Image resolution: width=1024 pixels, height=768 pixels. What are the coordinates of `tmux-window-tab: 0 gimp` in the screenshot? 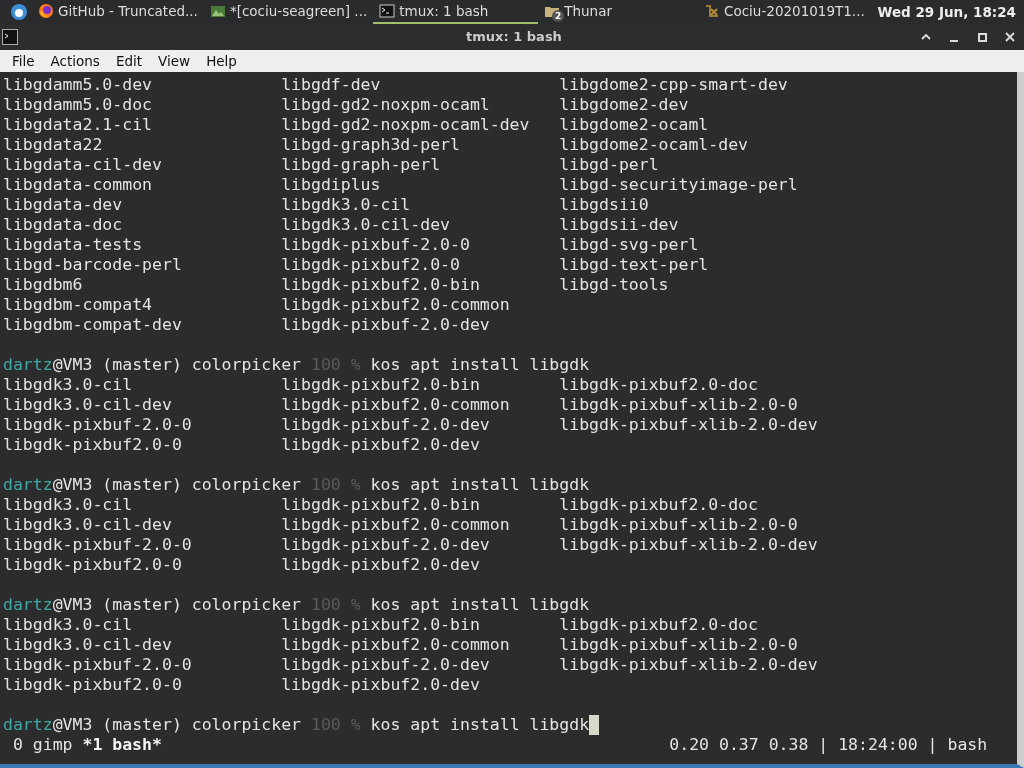 It's located at (42, 745).